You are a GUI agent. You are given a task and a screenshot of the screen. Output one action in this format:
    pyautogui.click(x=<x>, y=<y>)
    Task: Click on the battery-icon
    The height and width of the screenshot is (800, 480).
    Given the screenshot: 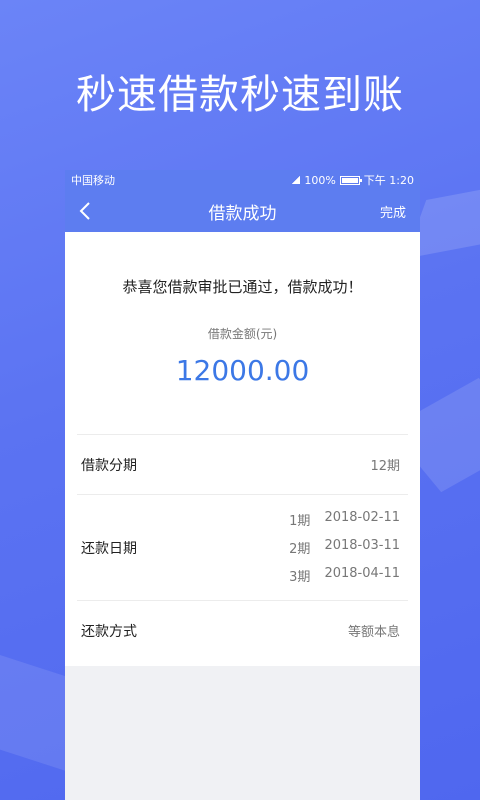 What is the action you would take?
    pyautogui.click(x=350, y=180)
    